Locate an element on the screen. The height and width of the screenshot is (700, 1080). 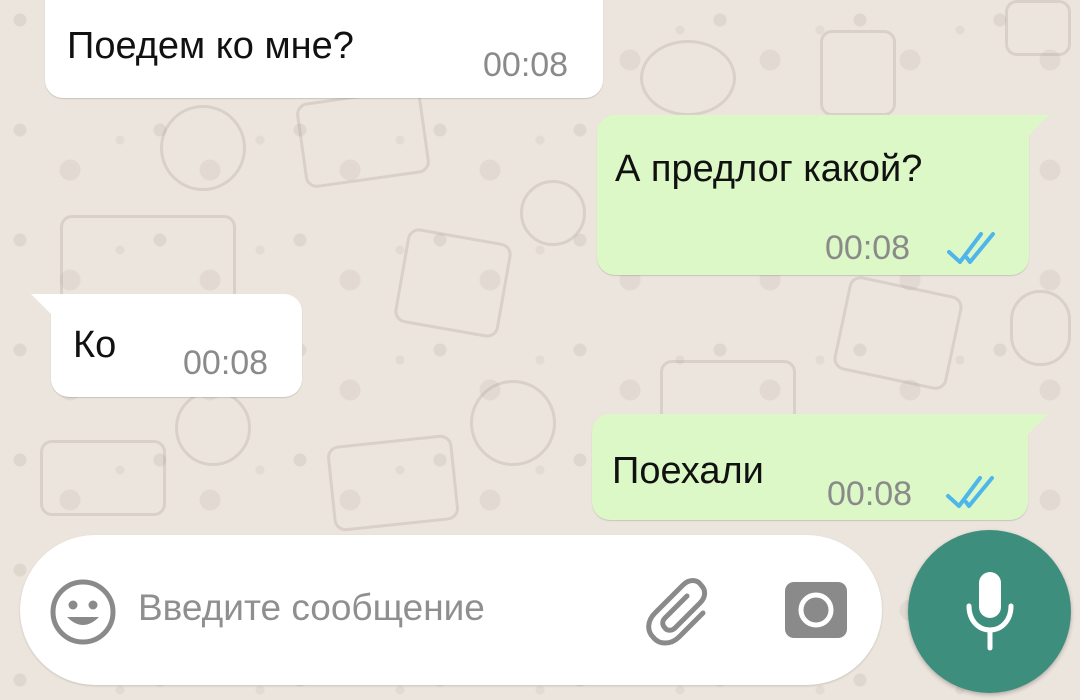
message-bubble-incoming: Поедем ко мне? 00:08 is located at coordinates (324, 49).